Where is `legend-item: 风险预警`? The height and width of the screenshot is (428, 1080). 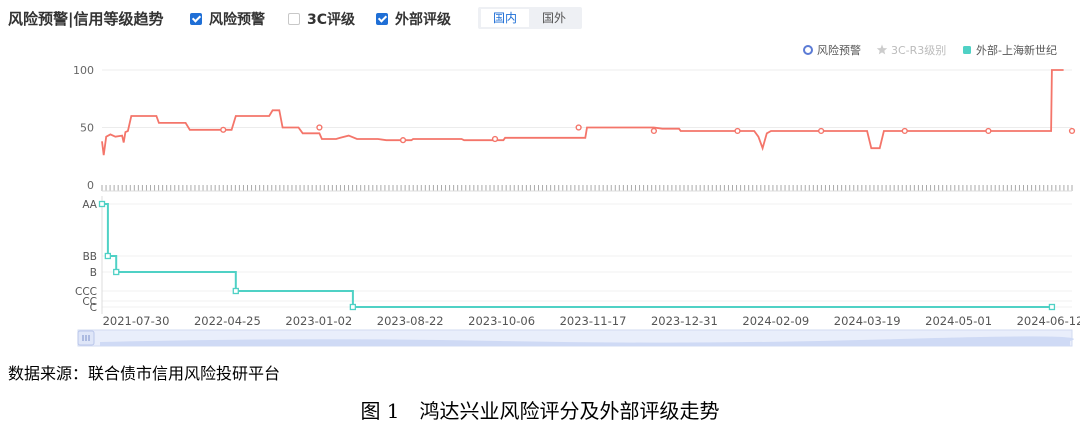
legend-item: 风险预警 is located at coordinates (832, 50).